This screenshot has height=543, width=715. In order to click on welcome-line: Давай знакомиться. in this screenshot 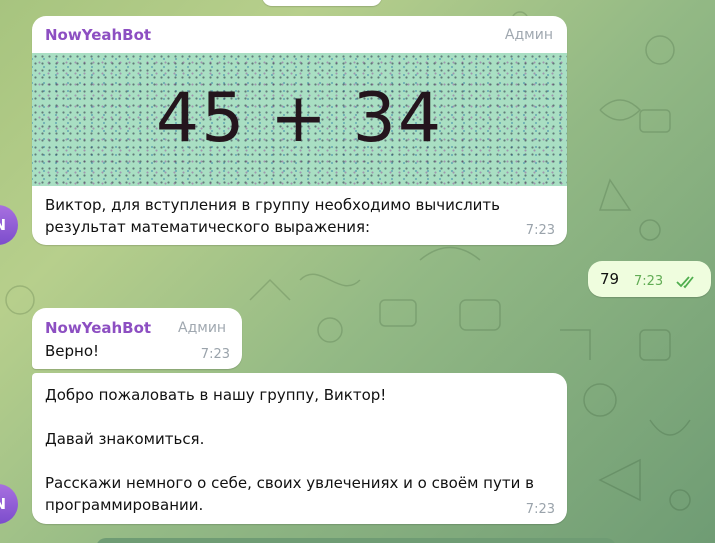, I will do `click(125, 439)`.